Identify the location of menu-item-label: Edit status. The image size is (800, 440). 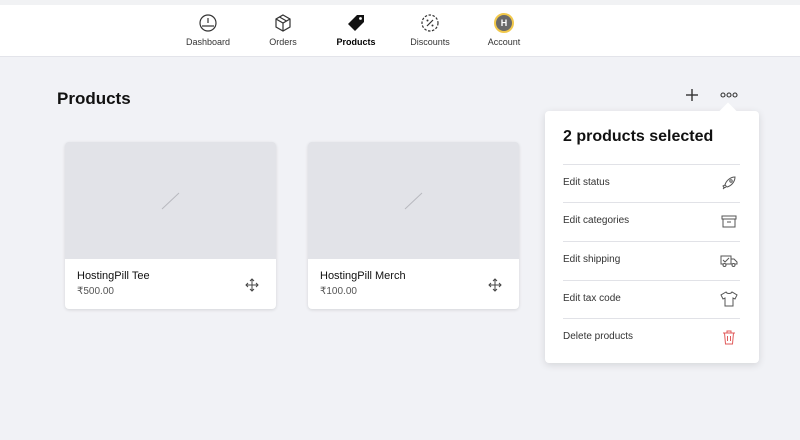
(586, 182).